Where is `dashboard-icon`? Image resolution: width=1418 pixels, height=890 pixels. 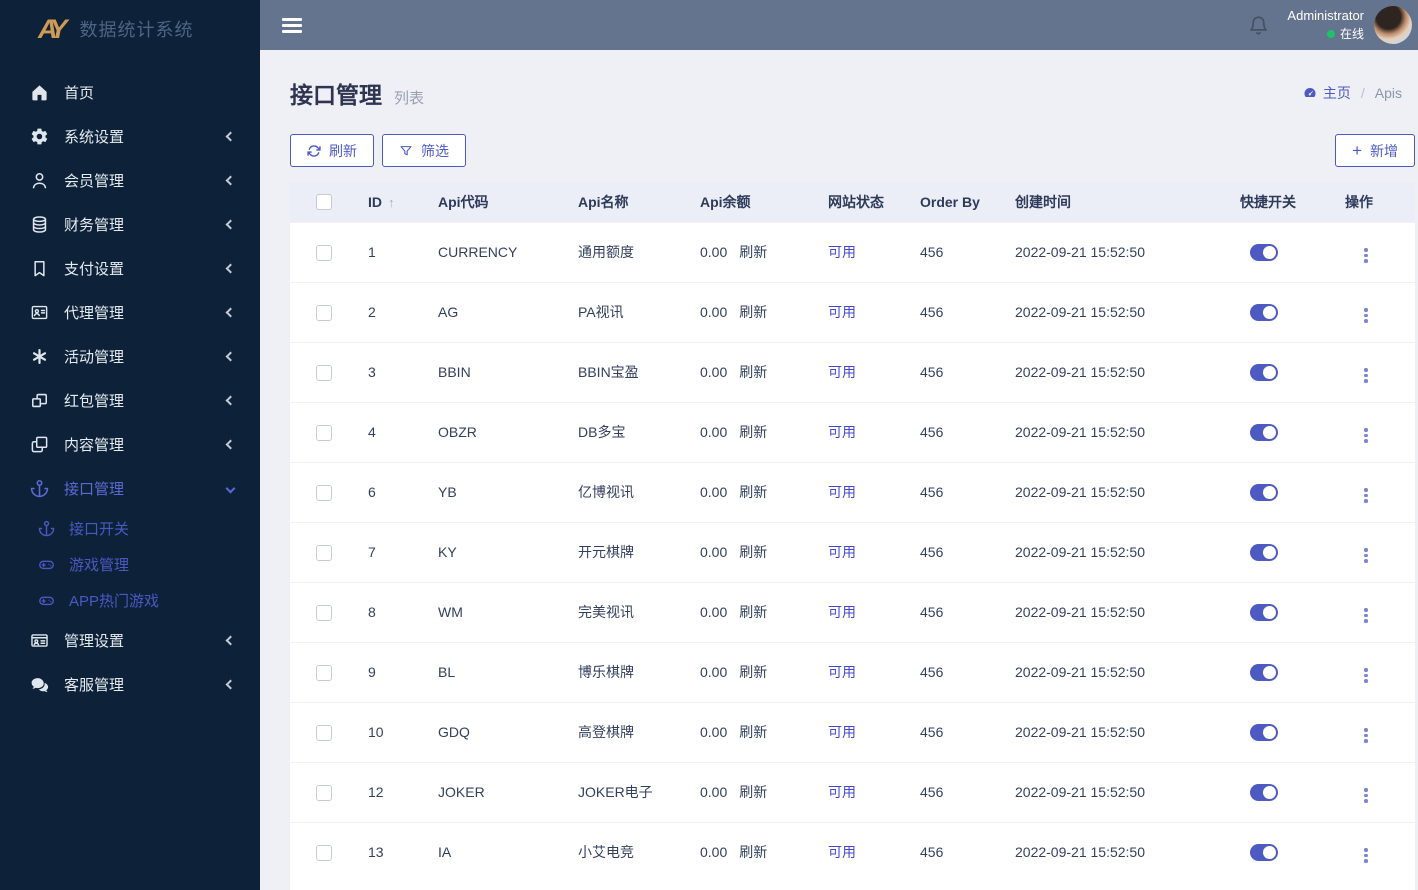 dashboard-icon is located at coordinates (1310, 93).